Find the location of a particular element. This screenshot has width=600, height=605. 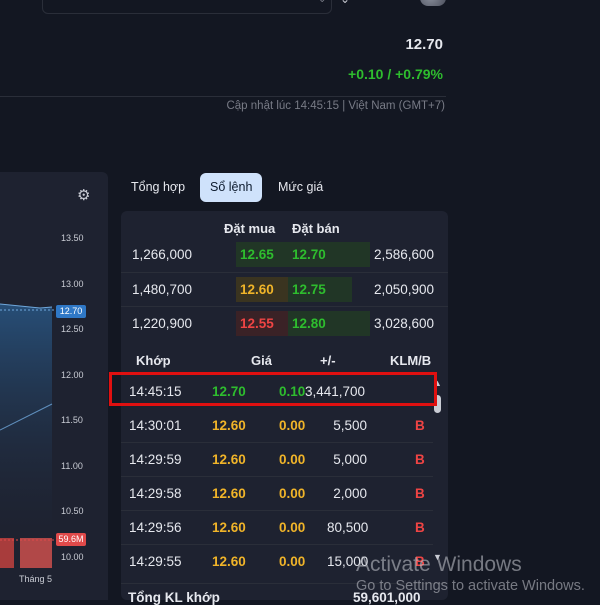

match-price-header: Giá is located at coordinates (261, 360).